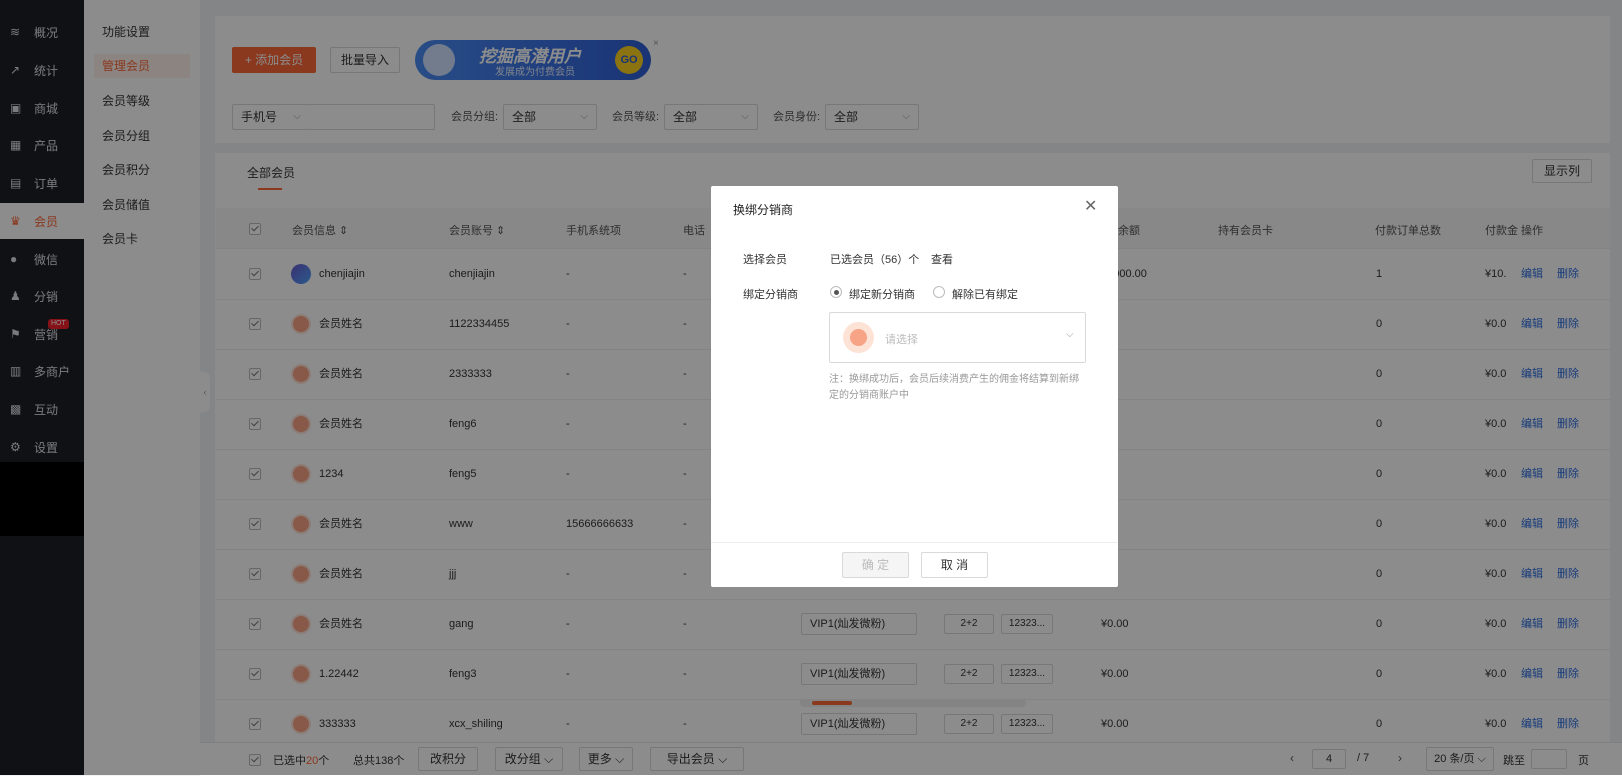 This screenshot has width=1622, height=776. What do you see at coordinates (770, 295) in the screenshot?
I see `bind-distributor-label: 绑定分销商` at bounding box center [770, 295].